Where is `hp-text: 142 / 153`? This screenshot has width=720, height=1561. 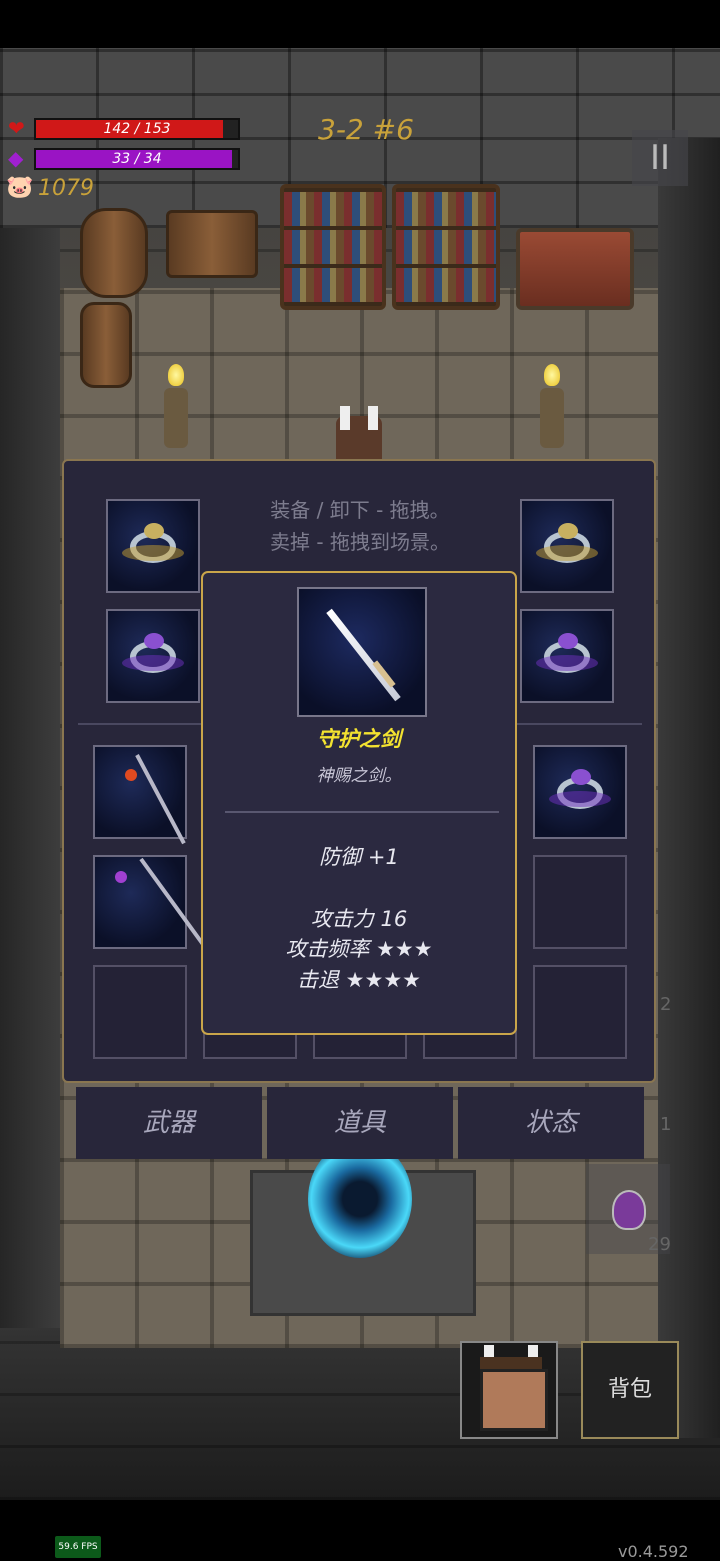 hp-text: 142 / 153 is located at coordinates (137, 129).